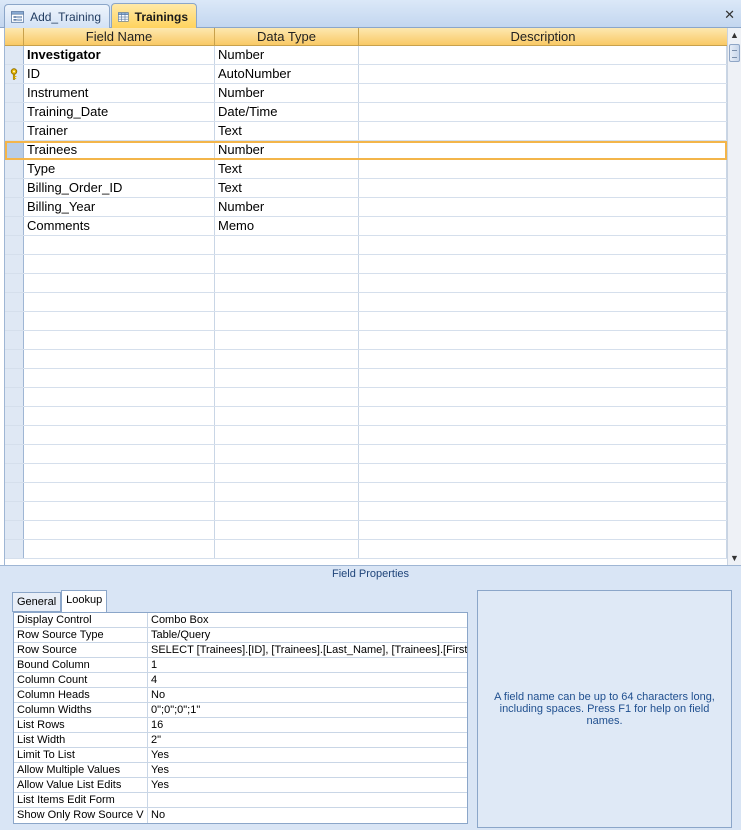 The width and height of the screenshot is (741, 830). Describe the element at coordinates (307, 725) in the screenshot. I see `property-value: 16` at that location.